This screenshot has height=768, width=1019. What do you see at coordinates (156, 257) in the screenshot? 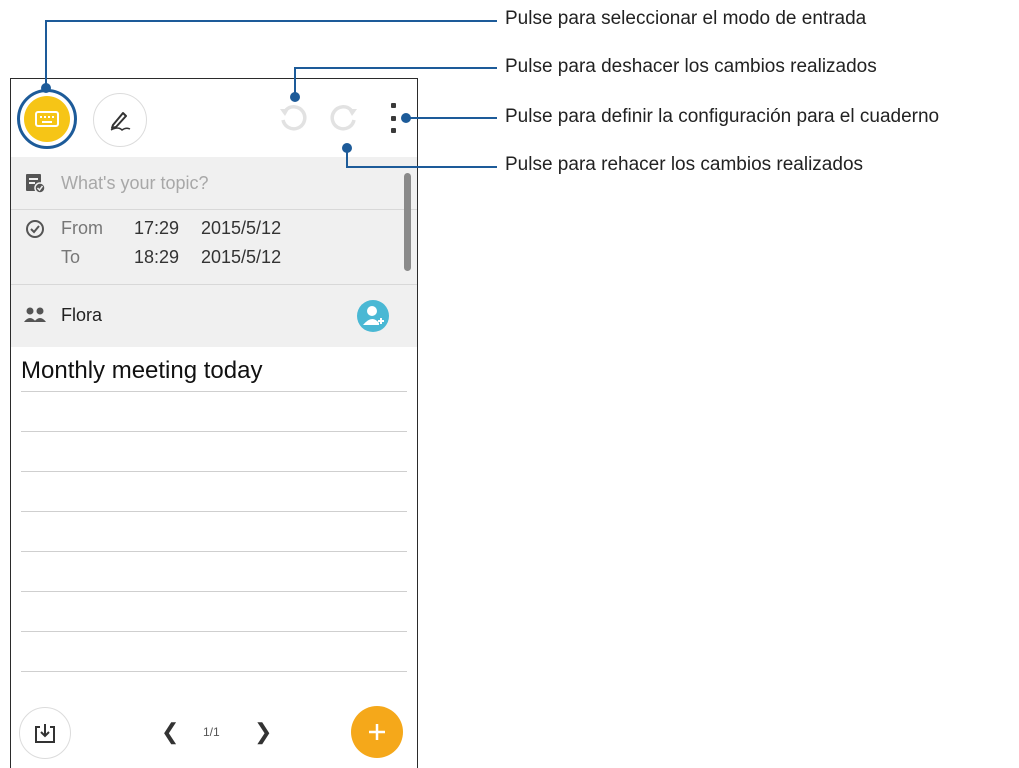
I see `to-time: 18:29` at bounding box center [156, 257].